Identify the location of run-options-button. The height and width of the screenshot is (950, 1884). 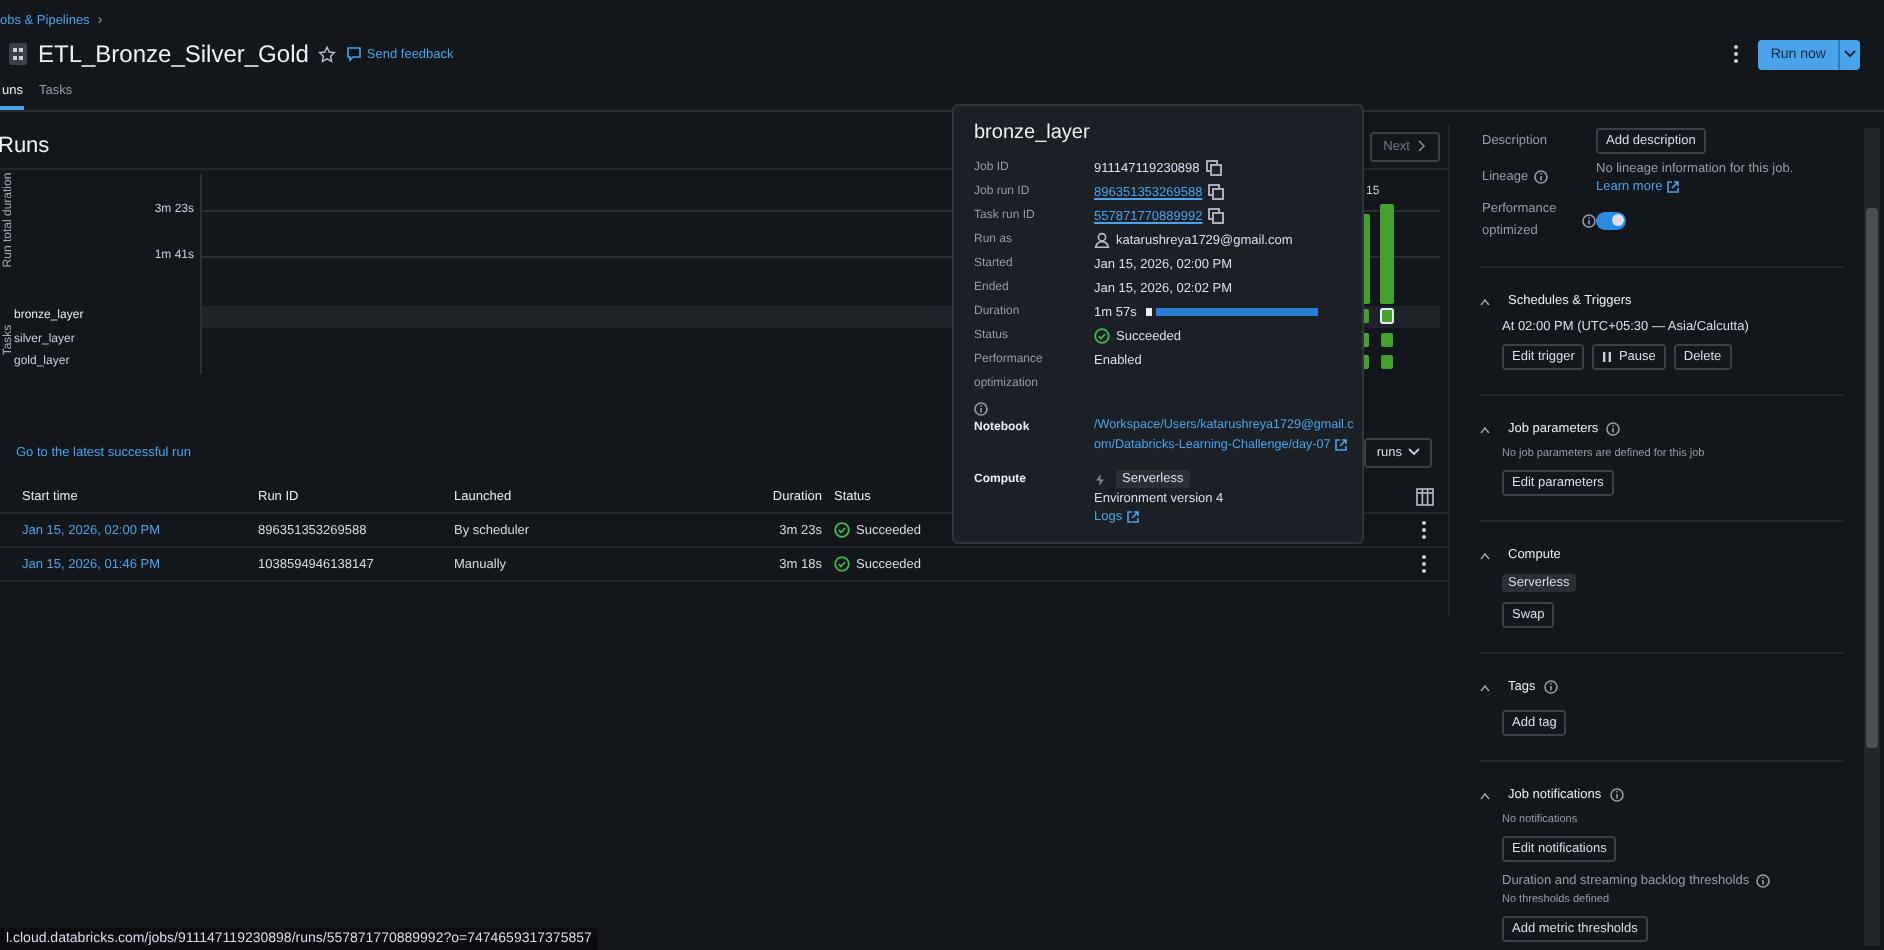
(1849, 54).